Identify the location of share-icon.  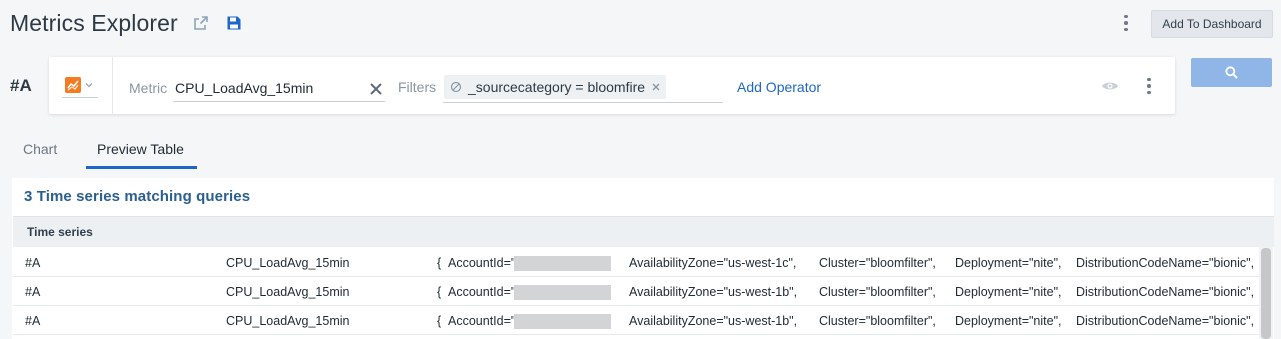
(201, 23).